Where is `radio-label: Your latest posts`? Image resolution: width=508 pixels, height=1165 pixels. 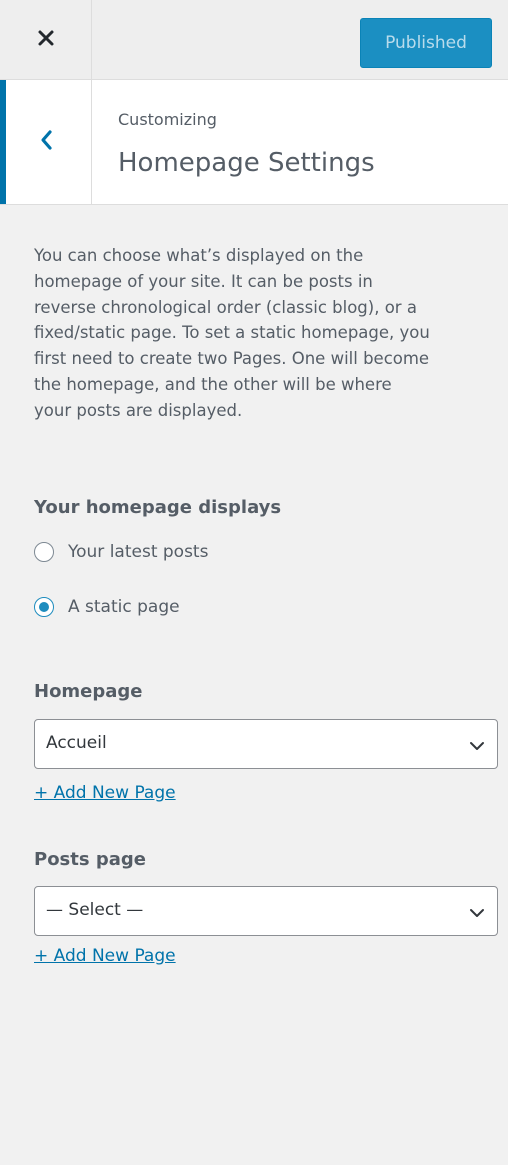
radio-label: Your latest posts is located at coordinates (138, 552).